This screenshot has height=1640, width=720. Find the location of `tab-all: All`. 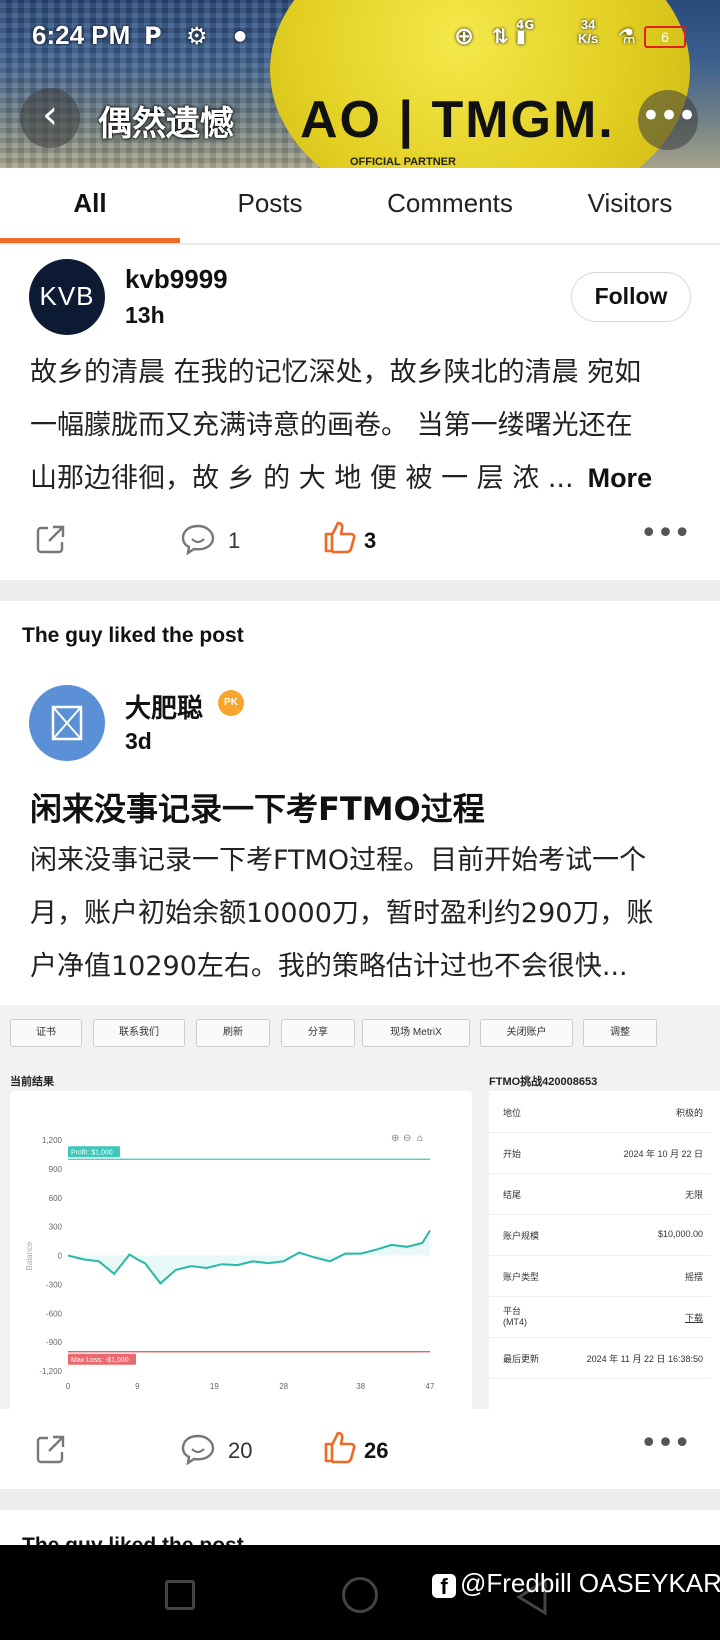

tab-all: All is located at coordinates (90, 203).